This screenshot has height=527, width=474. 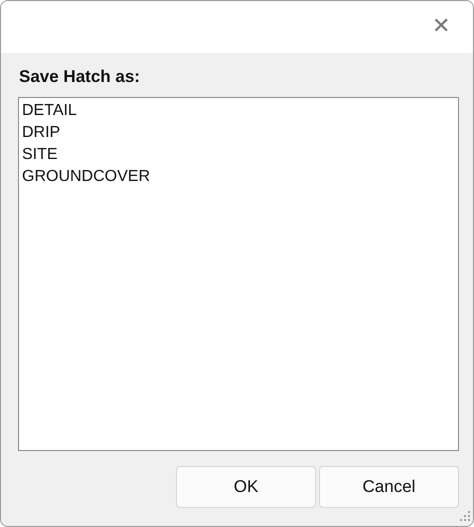 I want to click on list-item: GROUNDCOVER, so click(x=238, y=177).